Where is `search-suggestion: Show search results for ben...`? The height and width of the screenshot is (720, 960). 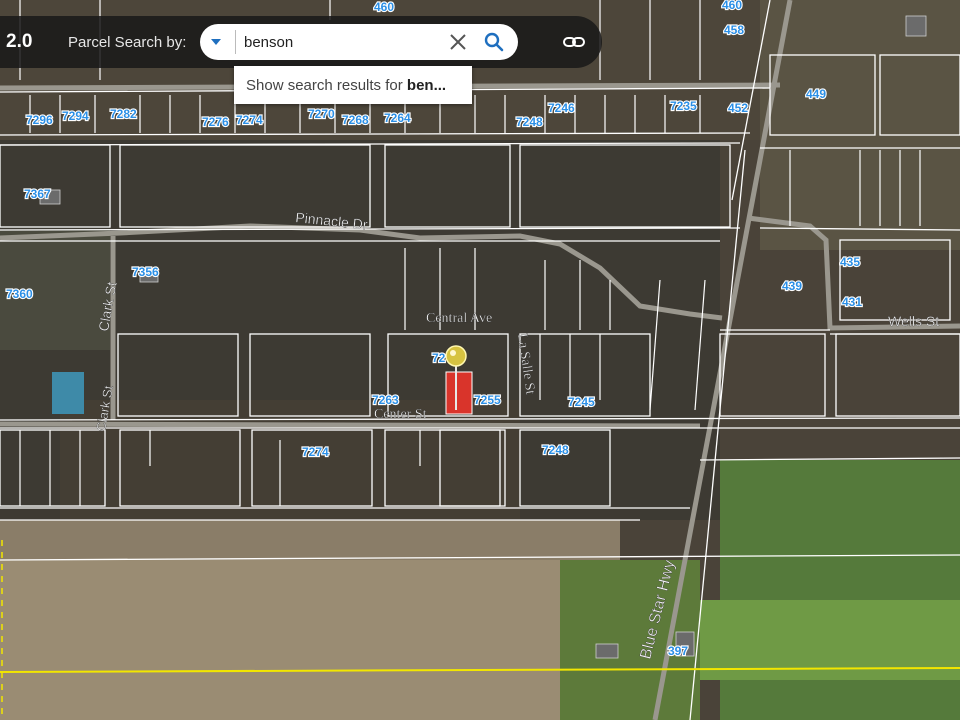 search-suggestion: Show search results for ben... is located at coordinates (353, 85).